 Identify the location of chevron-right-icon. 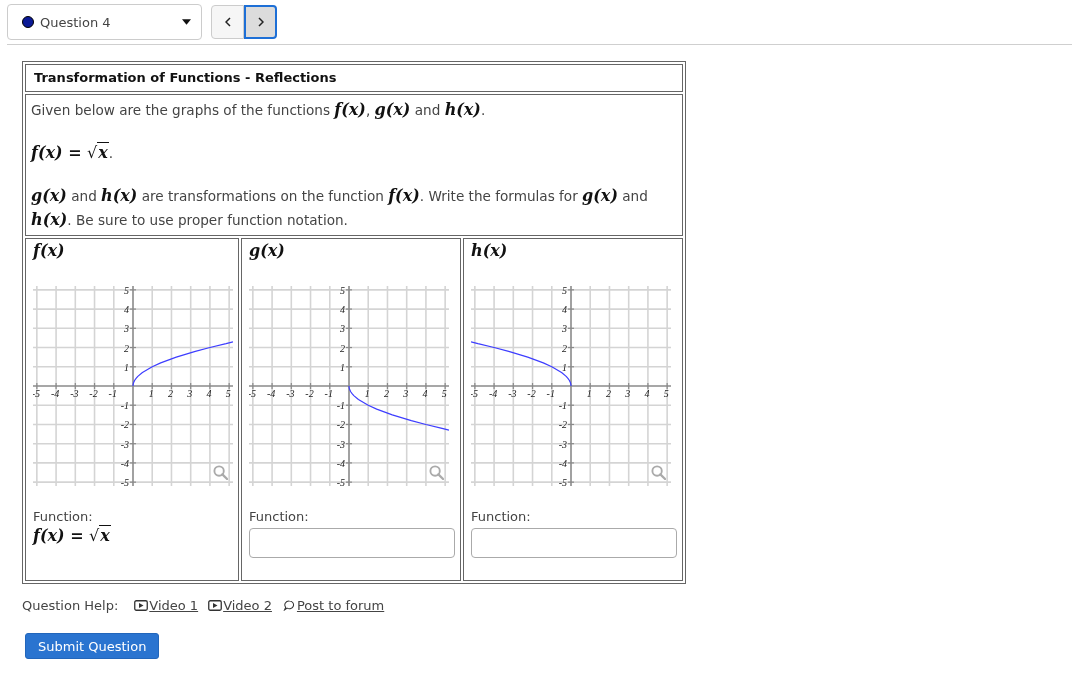
(260, 22).